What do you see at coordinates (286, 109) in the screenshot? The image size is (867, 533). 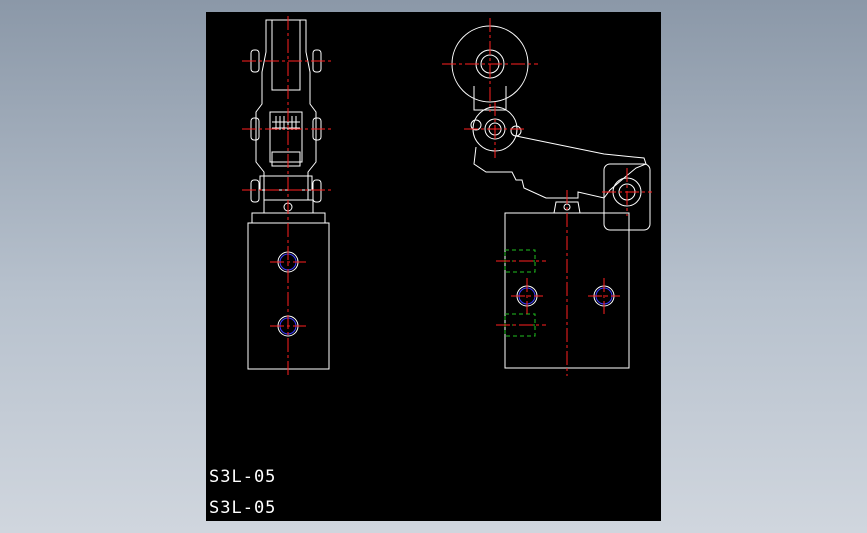 I see `front-lever-arm` at bounding box center [286, 109].